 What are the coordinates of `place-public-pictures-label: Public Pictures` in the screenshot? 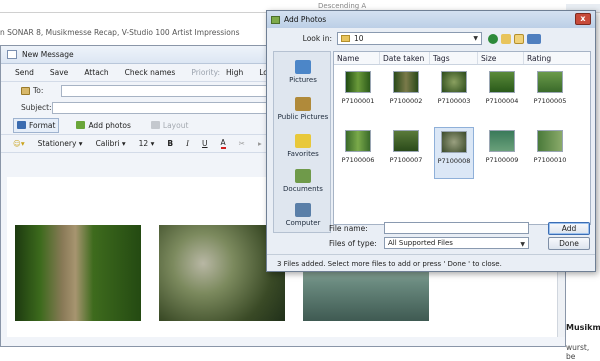 It's located at (303, 117).